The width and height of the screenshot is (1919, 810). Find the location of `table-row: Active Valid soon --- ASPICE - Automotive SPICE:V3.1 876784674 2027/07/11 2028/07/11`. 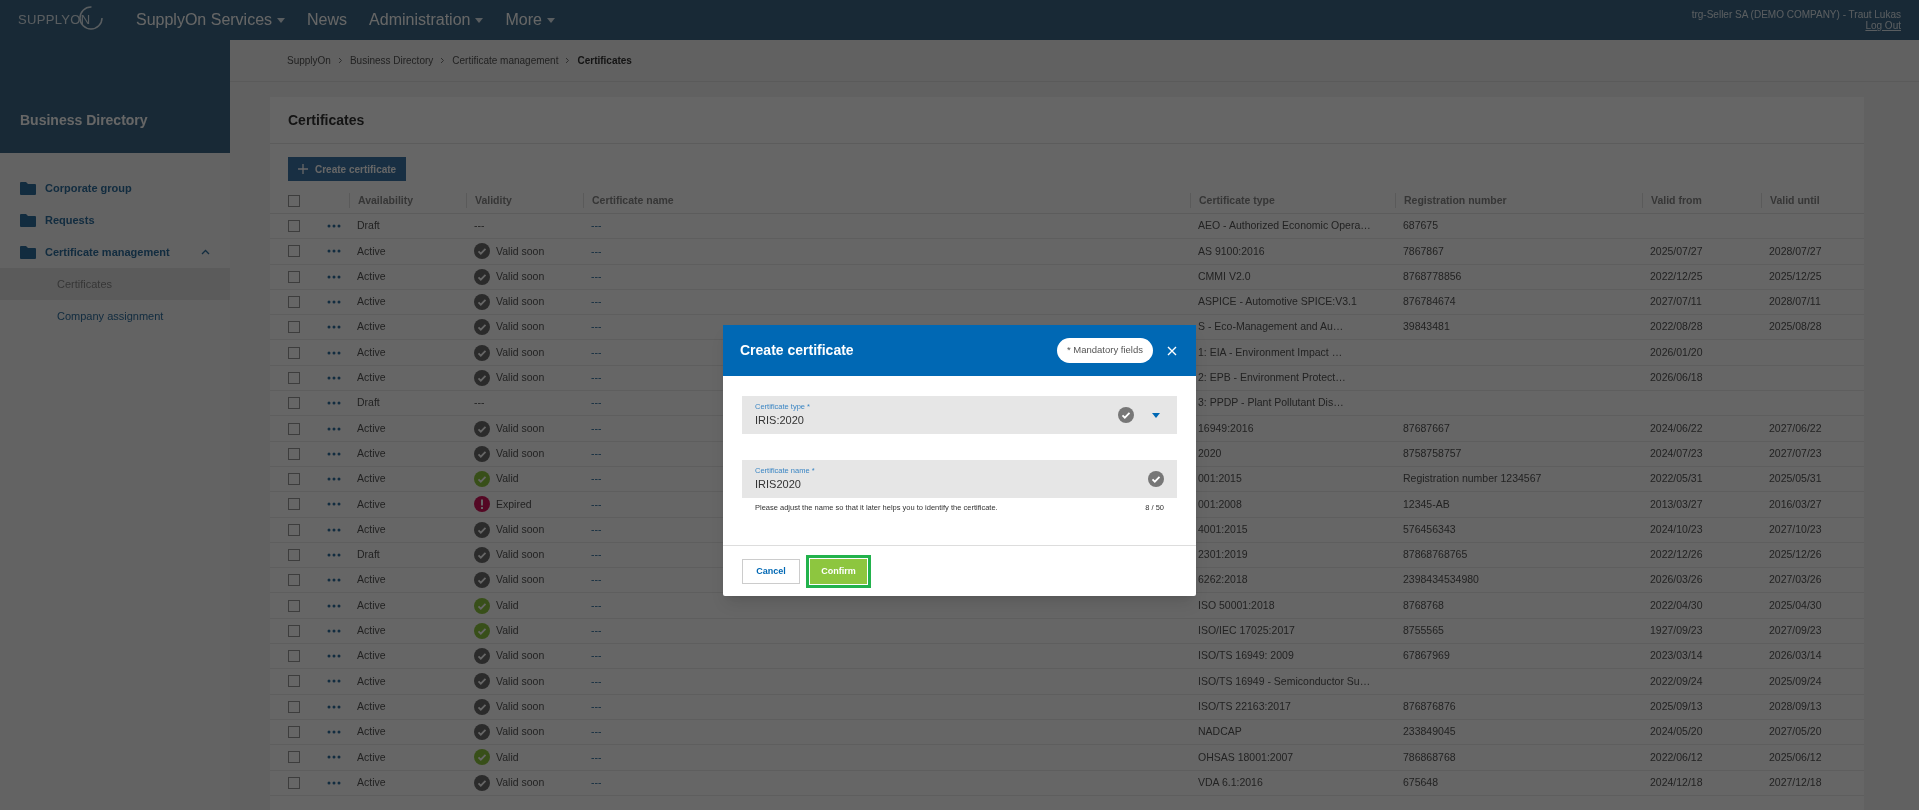

table-row: Active Valid soon --- ASPICE - Automotive SPICE:V3.1 876784674 2027/07/11 2028/07/11 is located at coordinates (1067, 302).